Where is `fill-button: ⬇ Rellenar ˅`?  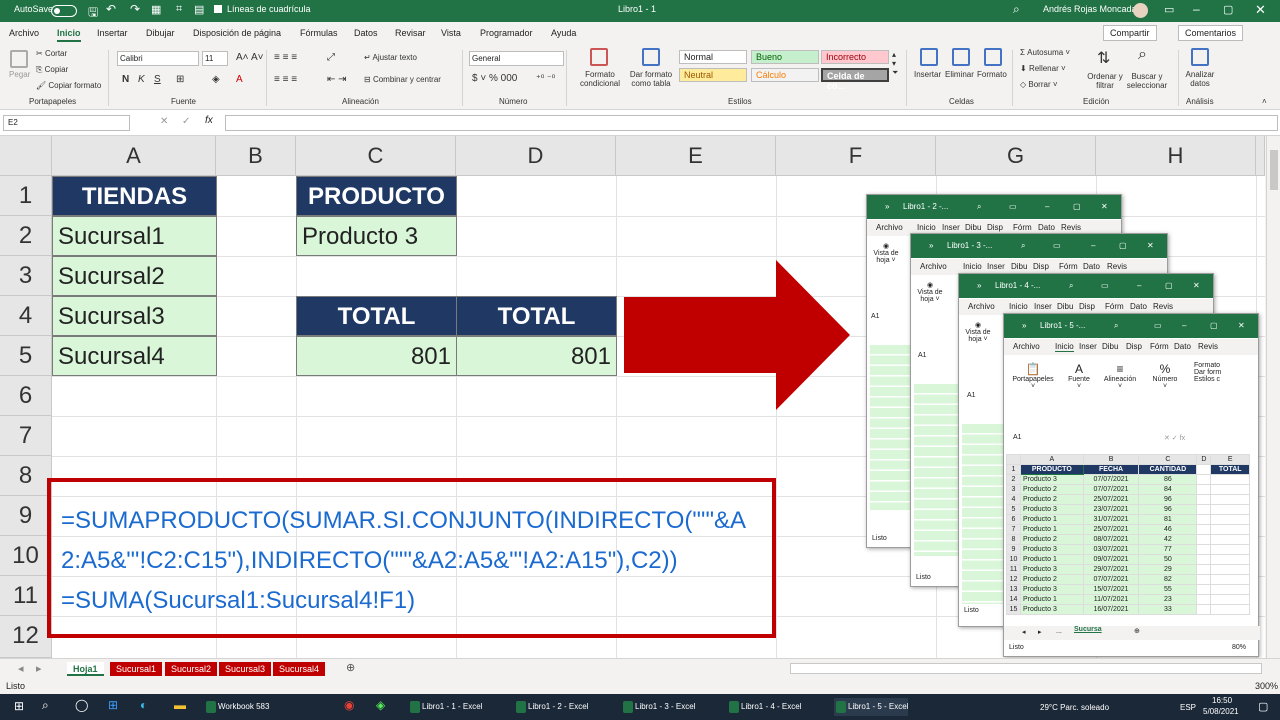
fill-button: ⬇ Rellenar ˅ is located at coordinates (1043, 68).